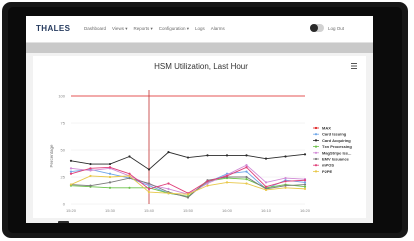  Describe the element at coordinates (336, 140) in the screenshot. I see `legend-item-label: Card Acquiring` at that location.